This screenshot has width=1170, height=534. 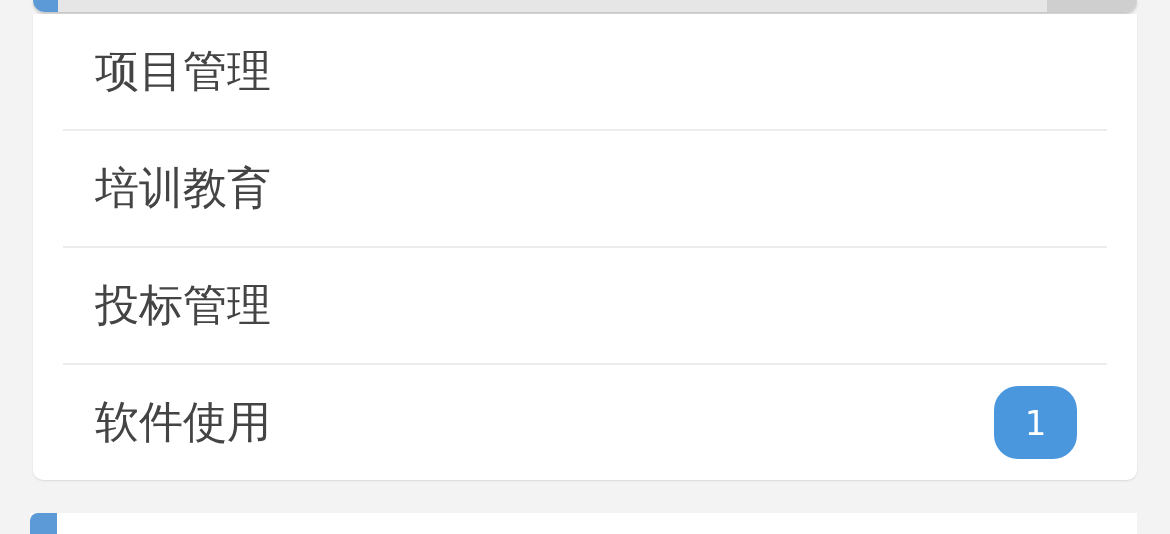 What do you see at coordinates (1035, 422) in the screenshot?
I see `count-badge: 1` at bounding box center [1035, 422].